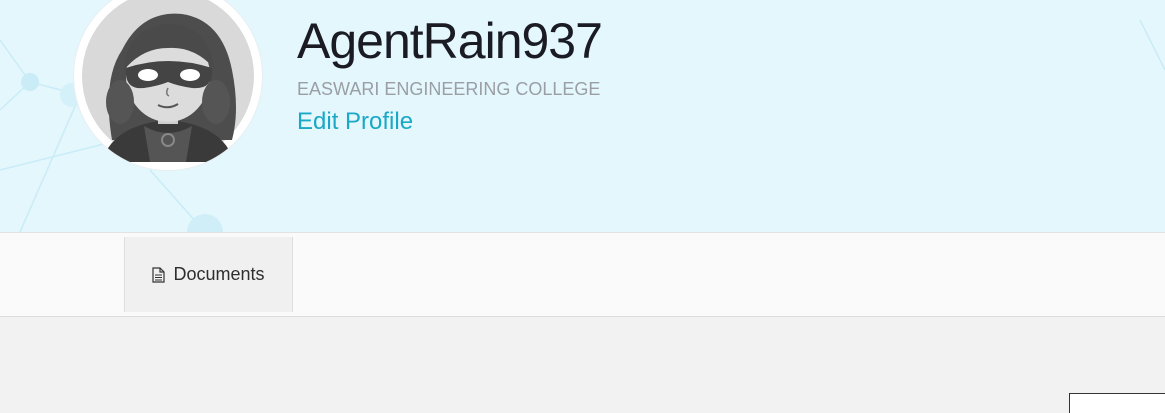 Image resolution: width=1165 pixels, height=413 pixels. Describe the element at coordinates (219, 274) in the screenshot. I see `tab-label: Documents` at that location.